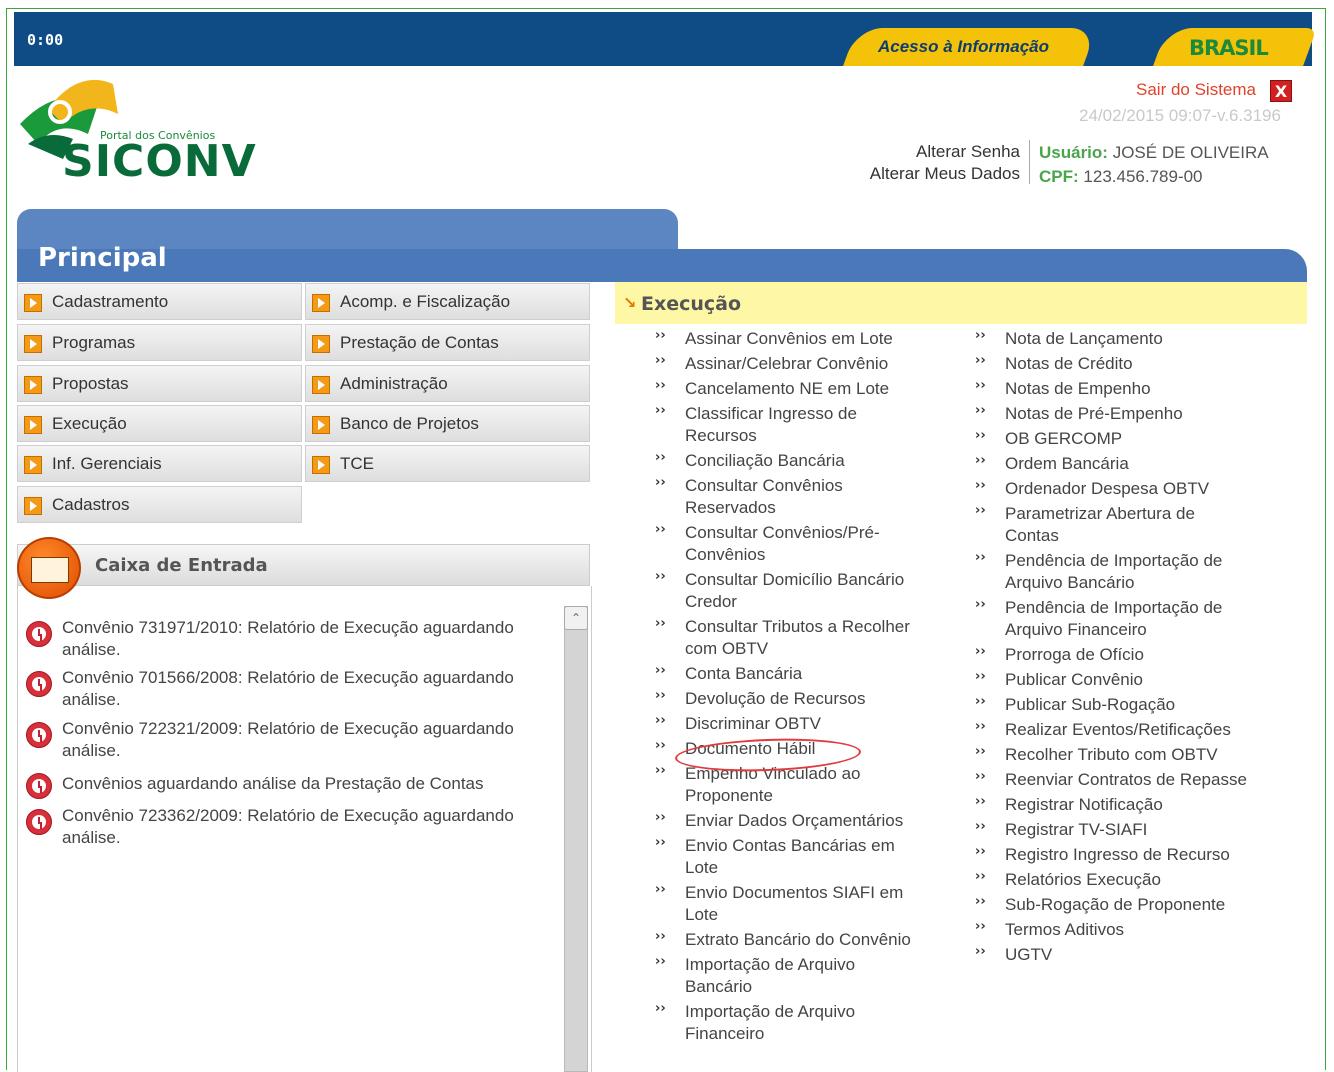  I want to click on principal-bar, so click(662, 265).